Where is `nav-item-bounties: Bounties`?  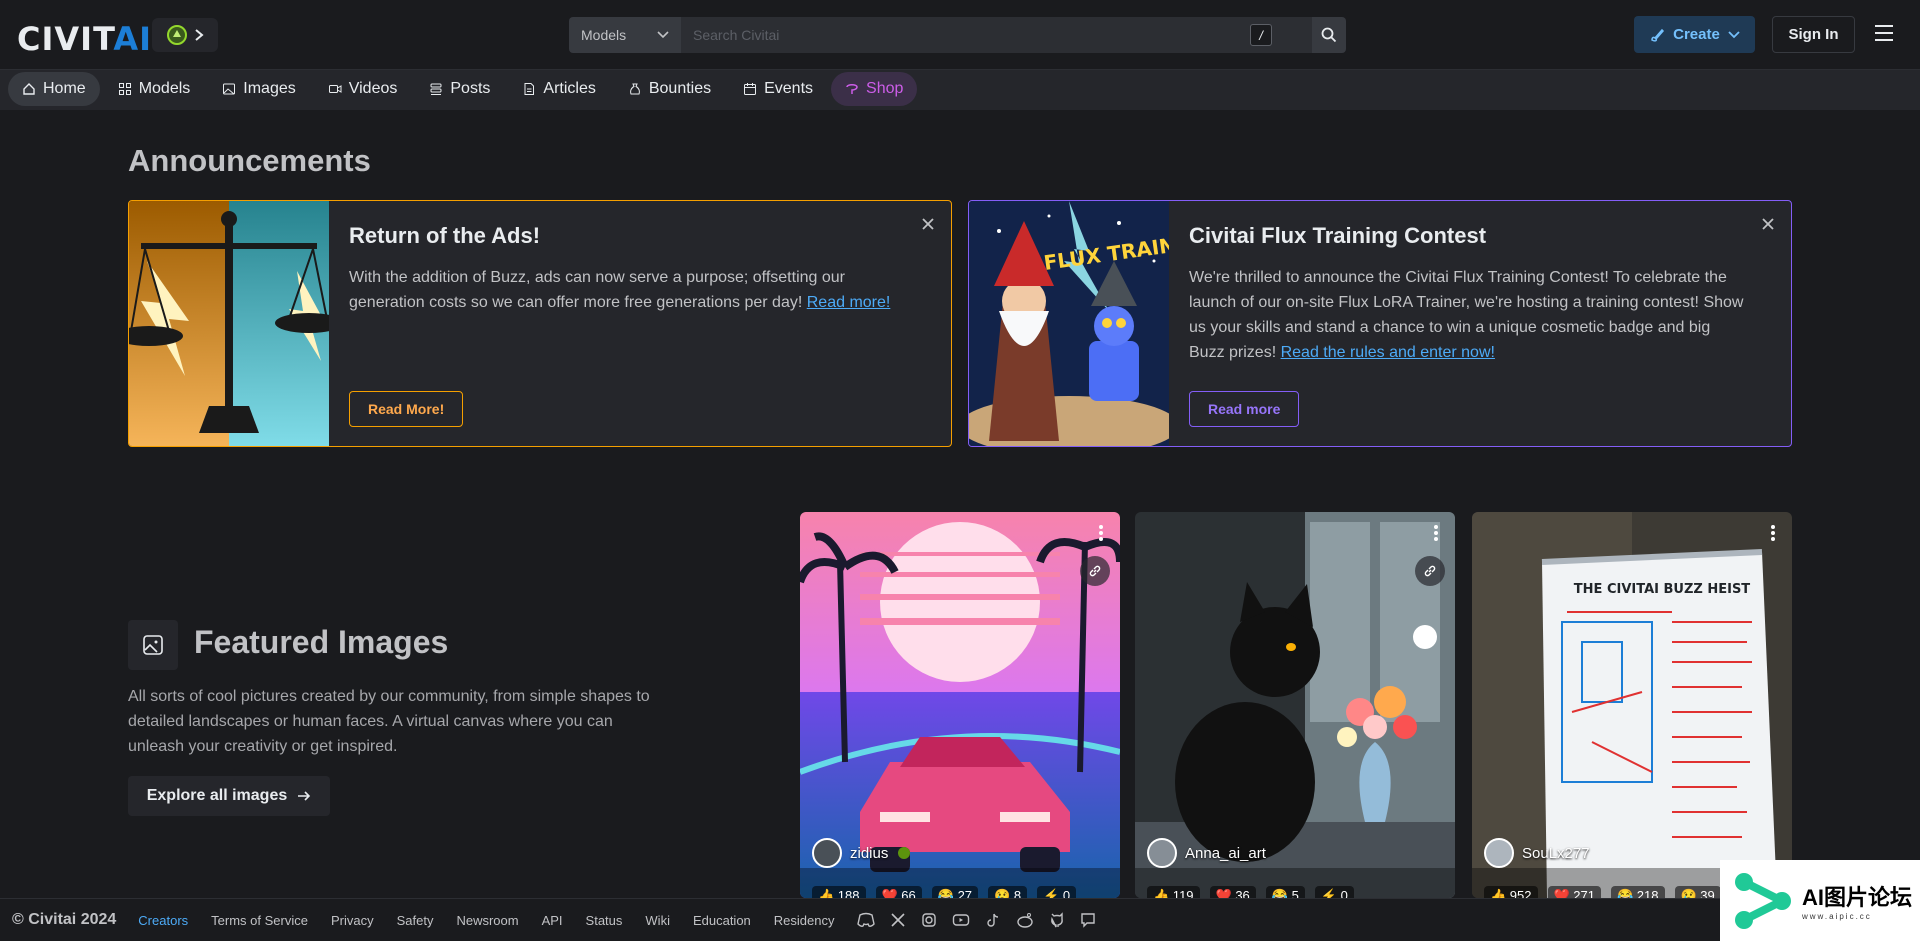
nav-item-bounties: Bounties is located at coordinates (669, 89).